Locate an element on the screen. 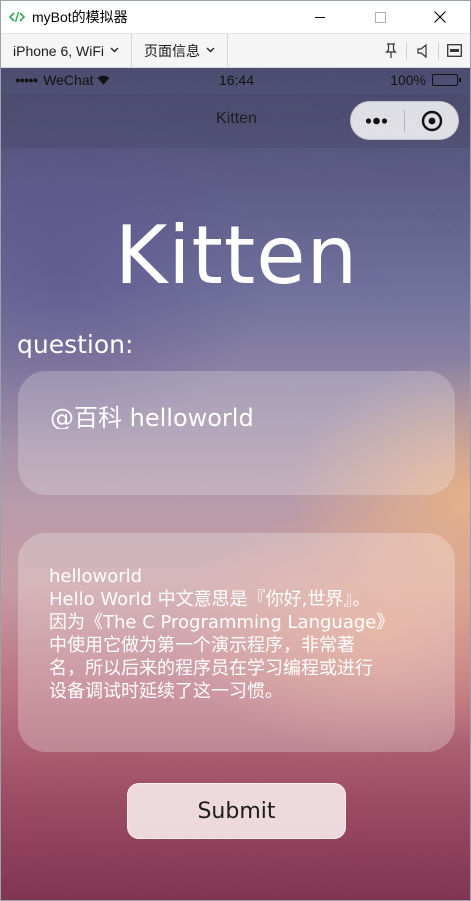  answer-title: helloworld is located at coordinates (96, 576).